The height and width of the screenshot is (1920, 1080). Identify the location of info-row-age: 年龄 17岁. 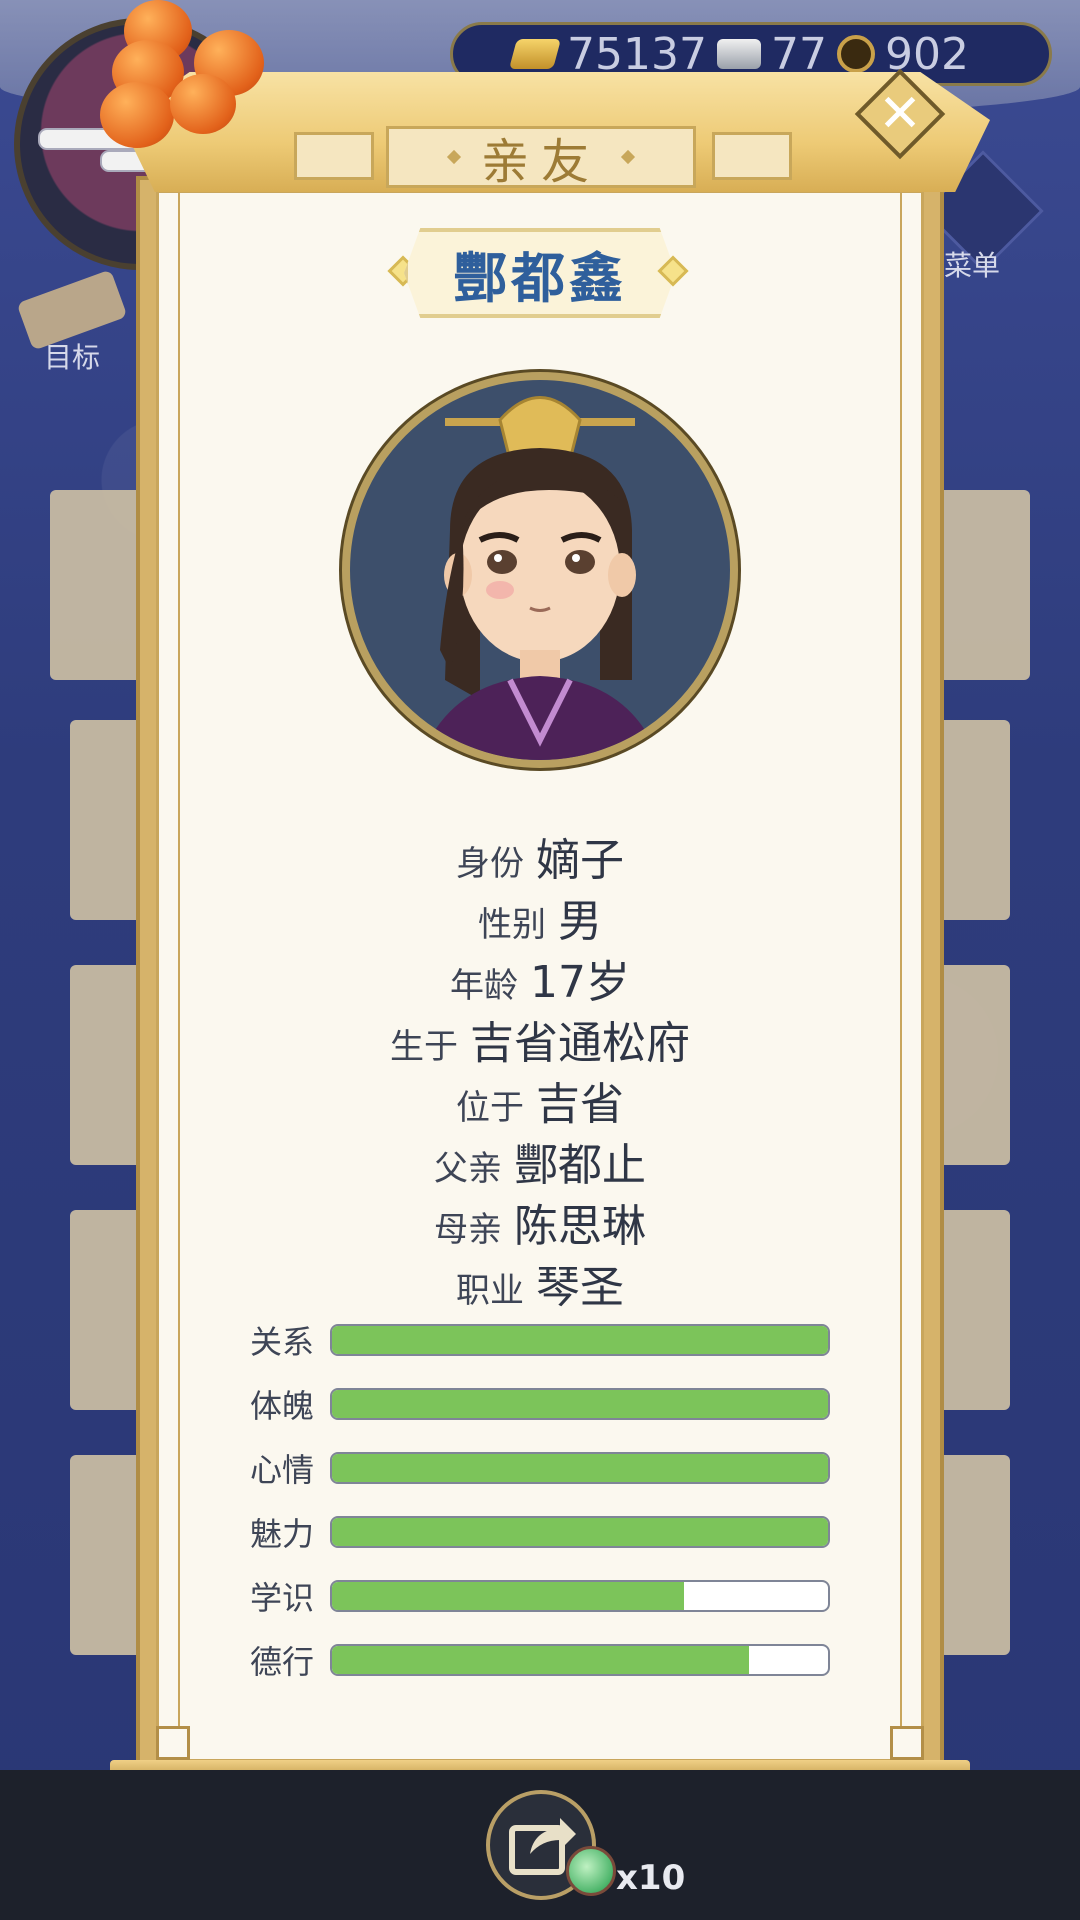
(540, 978).